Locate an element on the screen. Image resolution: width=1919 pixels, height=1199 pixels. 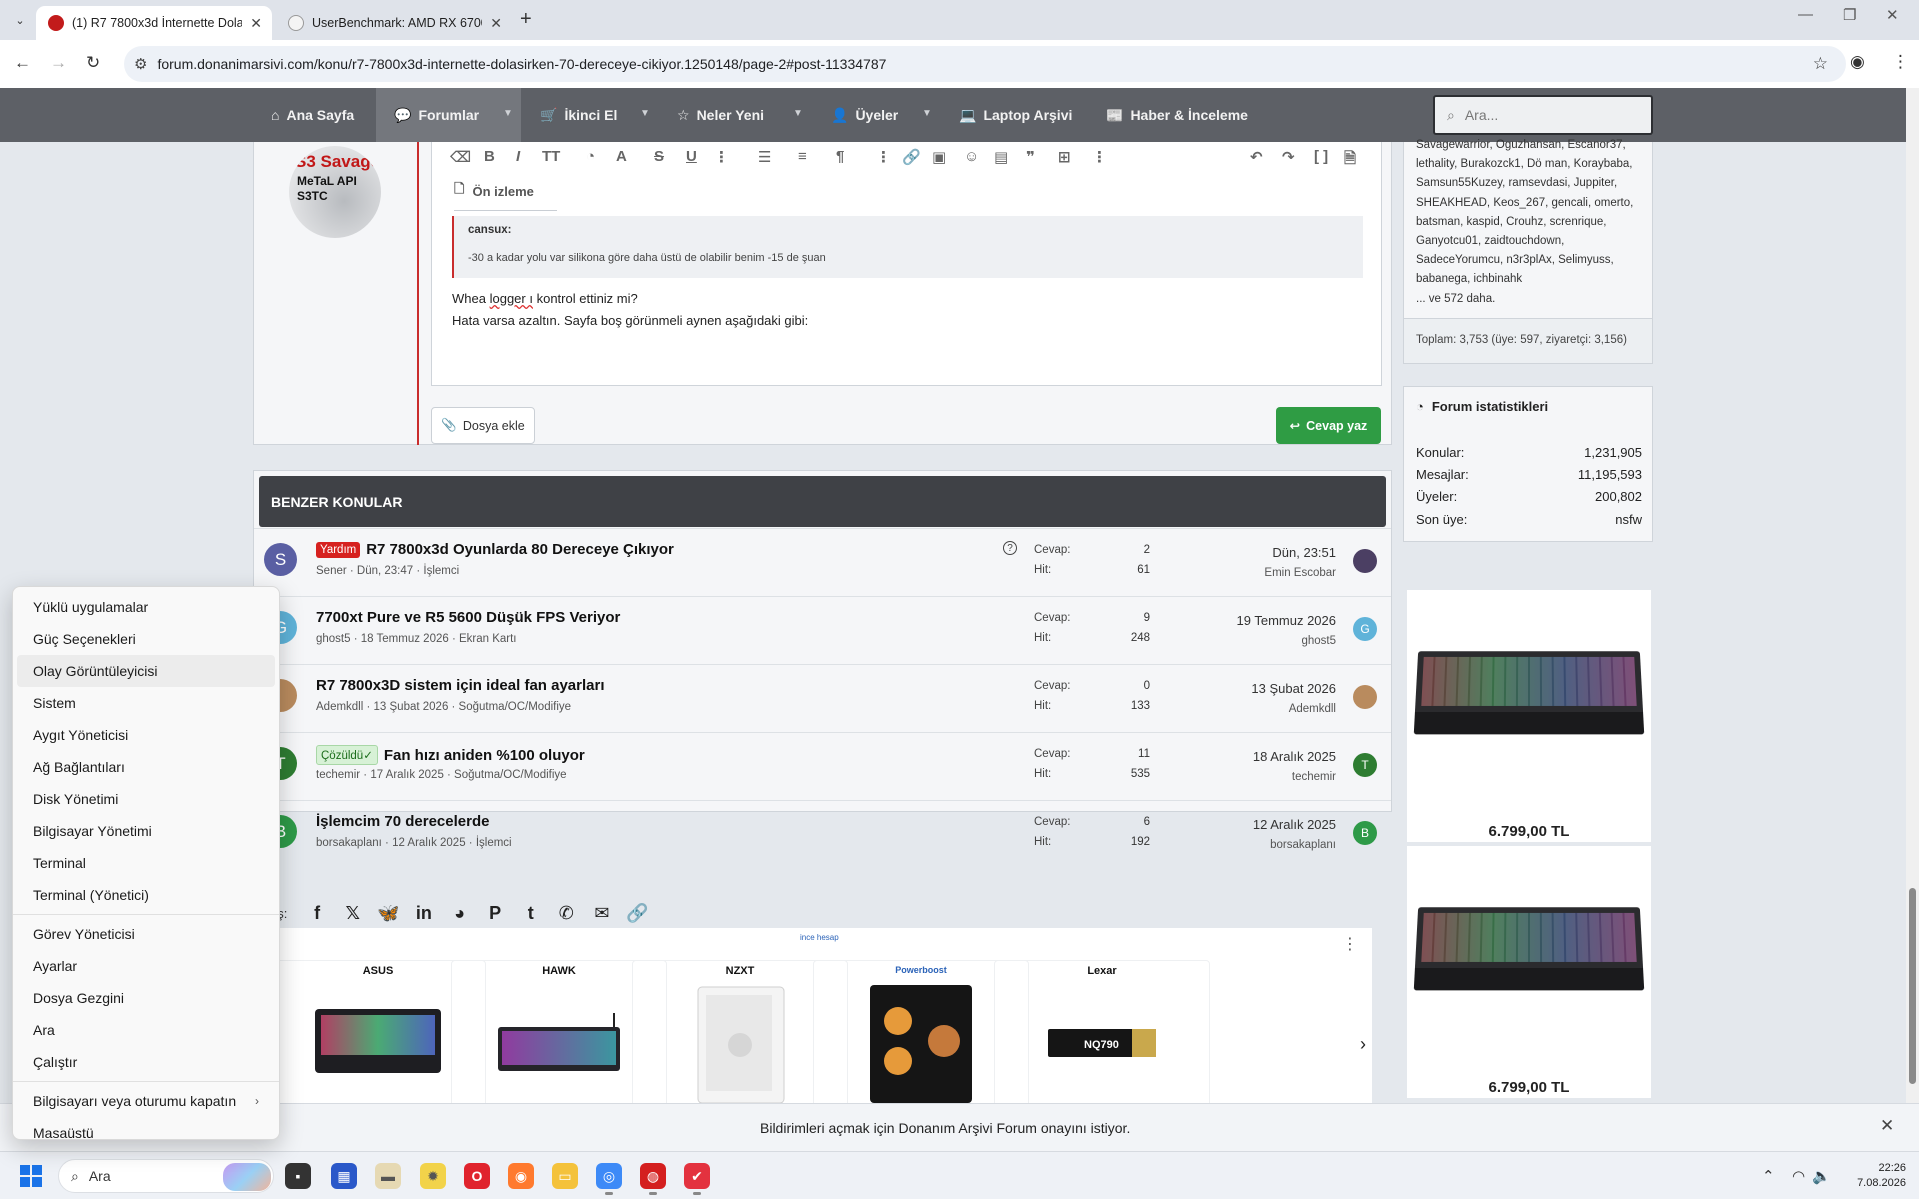
menu-item: Terminal (Yönetici) is located at coordinates (146, 895).